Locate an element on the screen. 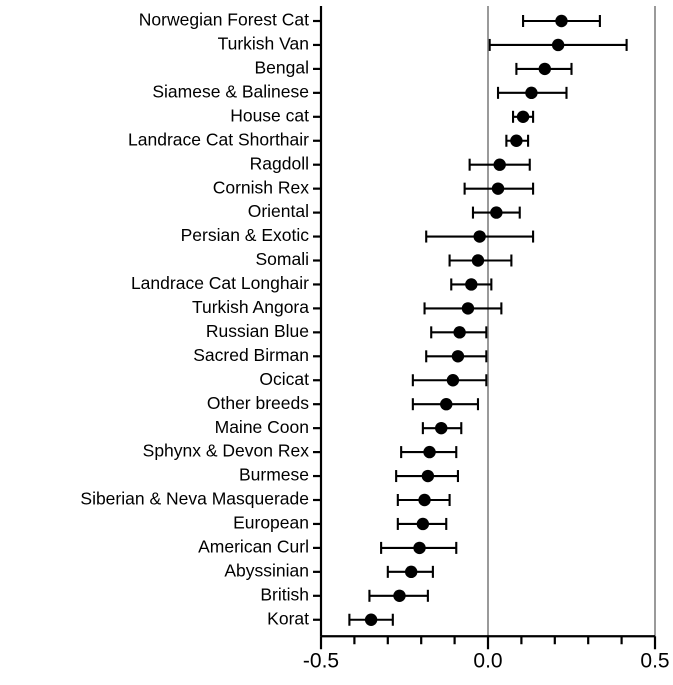 The image size is (673, 685). category-label: Landrace Cat Longhair is located at coordinates (220, 283).